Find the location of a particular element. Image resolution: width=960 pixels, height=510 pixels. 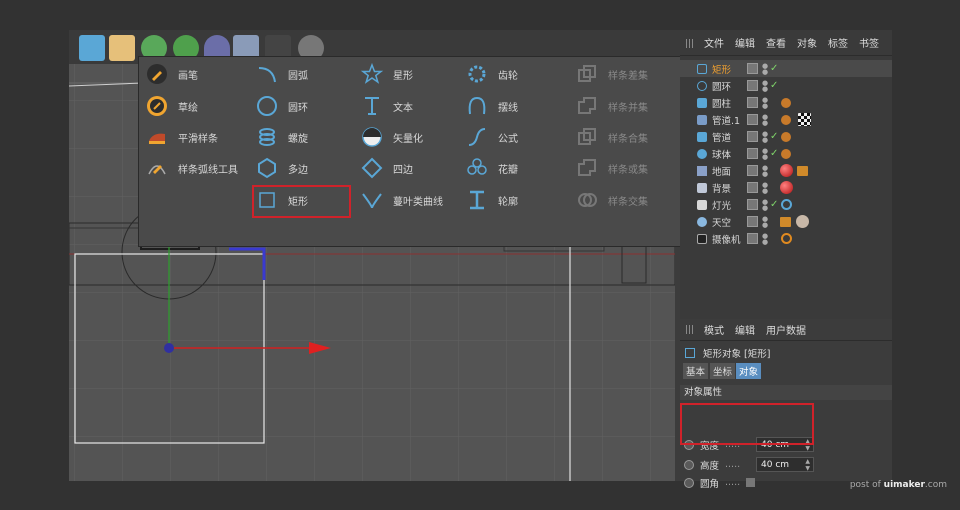

cycloid-icon is located at coordinates (477, 106).